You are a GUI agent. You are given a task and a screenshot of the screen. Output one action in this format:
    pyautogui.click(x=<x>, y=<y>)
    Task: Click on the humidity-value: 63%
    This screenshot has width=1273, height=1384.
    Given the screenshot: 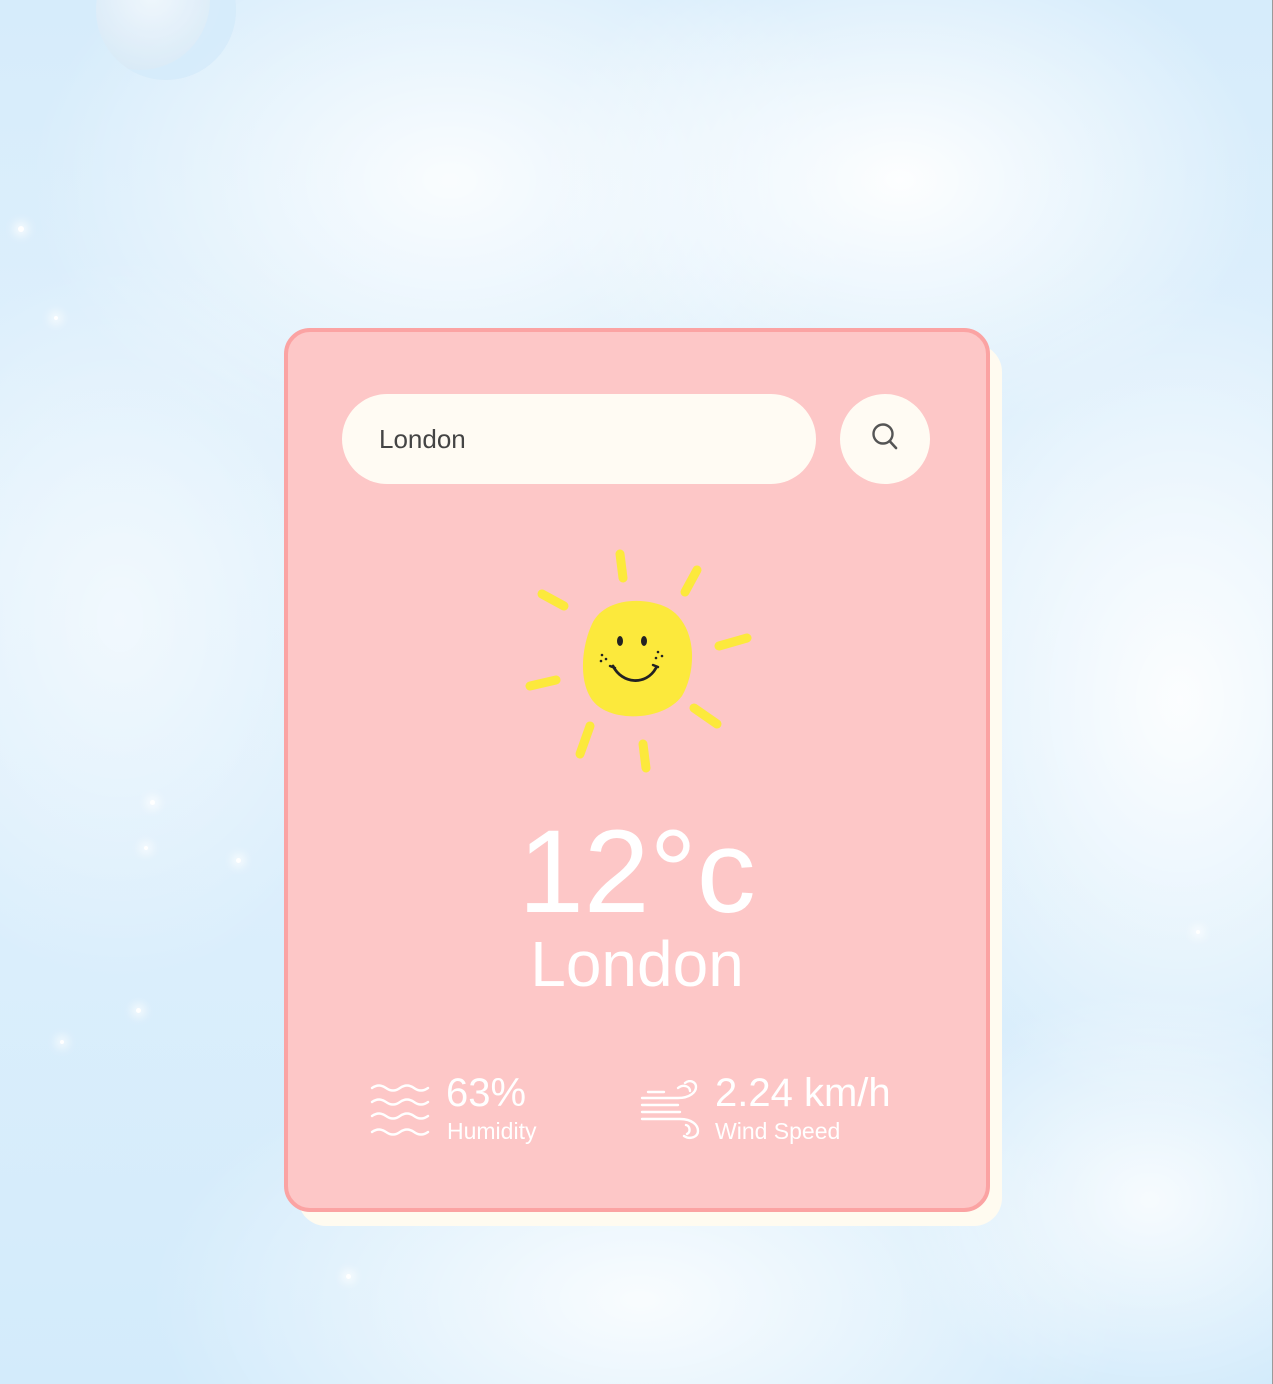 What is the action you would take?
    pyautogui.click(x=486, y=1093)
    